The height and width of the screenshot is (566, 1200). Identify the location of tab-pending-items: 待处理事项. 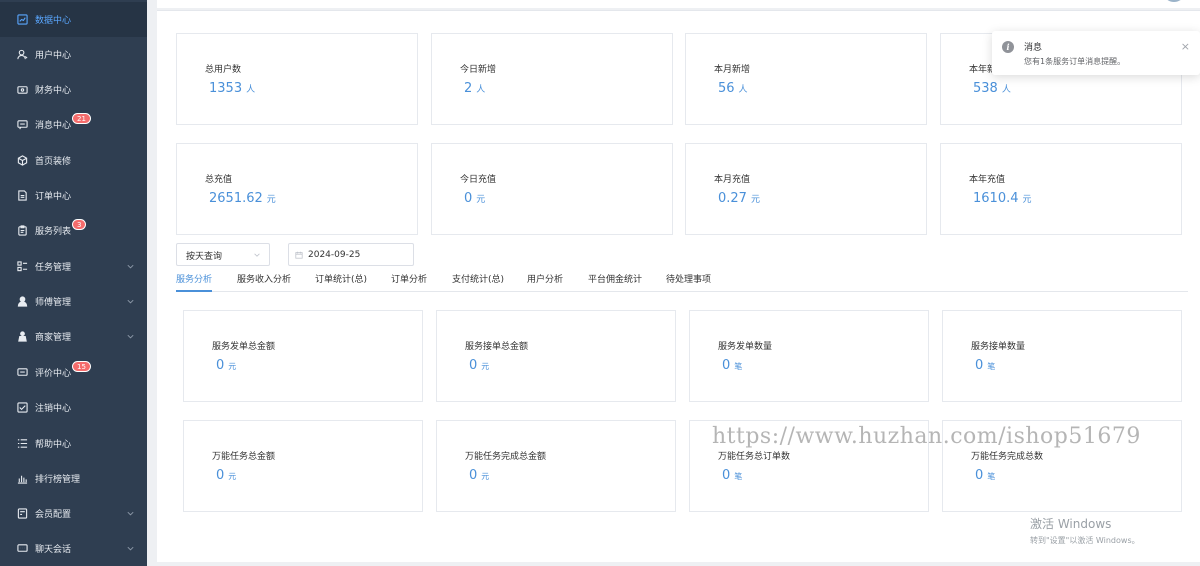
(688, 282).